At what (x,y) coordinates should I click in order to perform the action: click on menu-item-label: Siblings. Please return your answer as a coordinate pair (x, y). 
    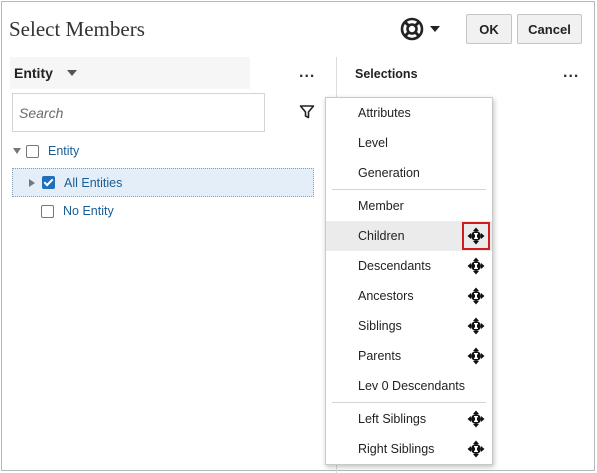
    Looking at the image, I should click on (380, 326).